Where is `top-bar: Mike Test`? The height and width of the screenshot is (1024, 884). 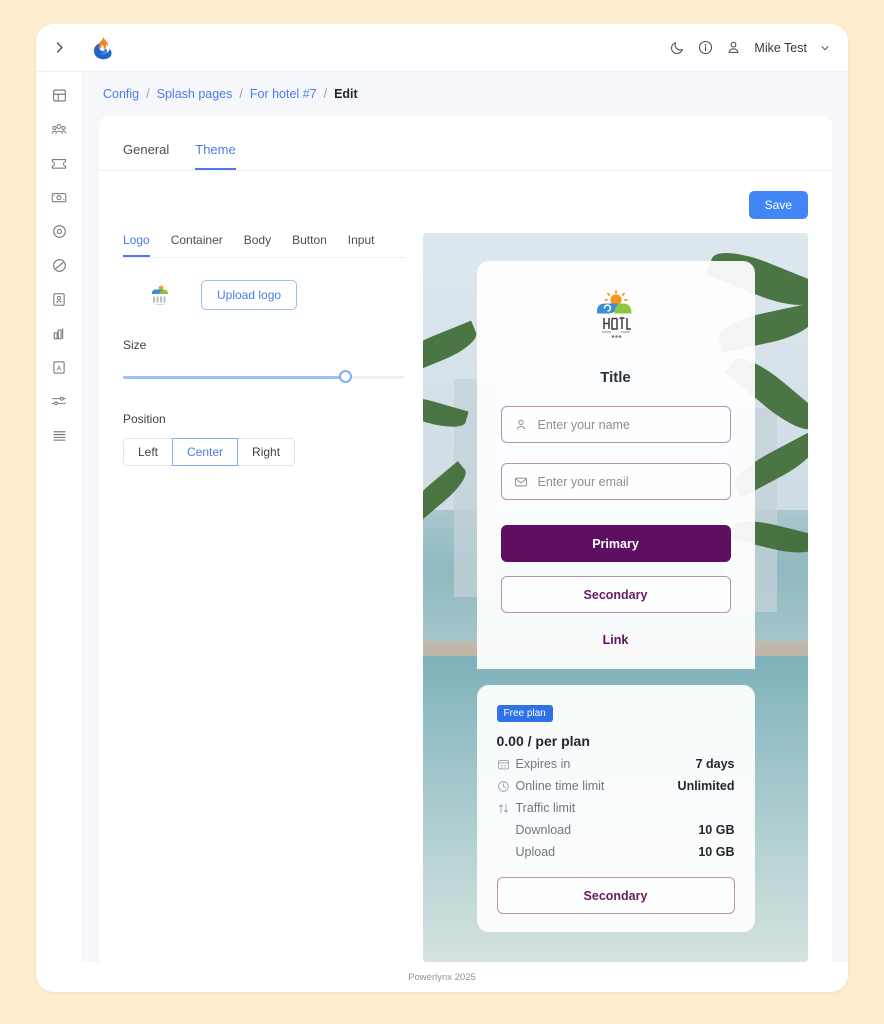 top-bar: Mike Test is located at coordinates (442, 48).